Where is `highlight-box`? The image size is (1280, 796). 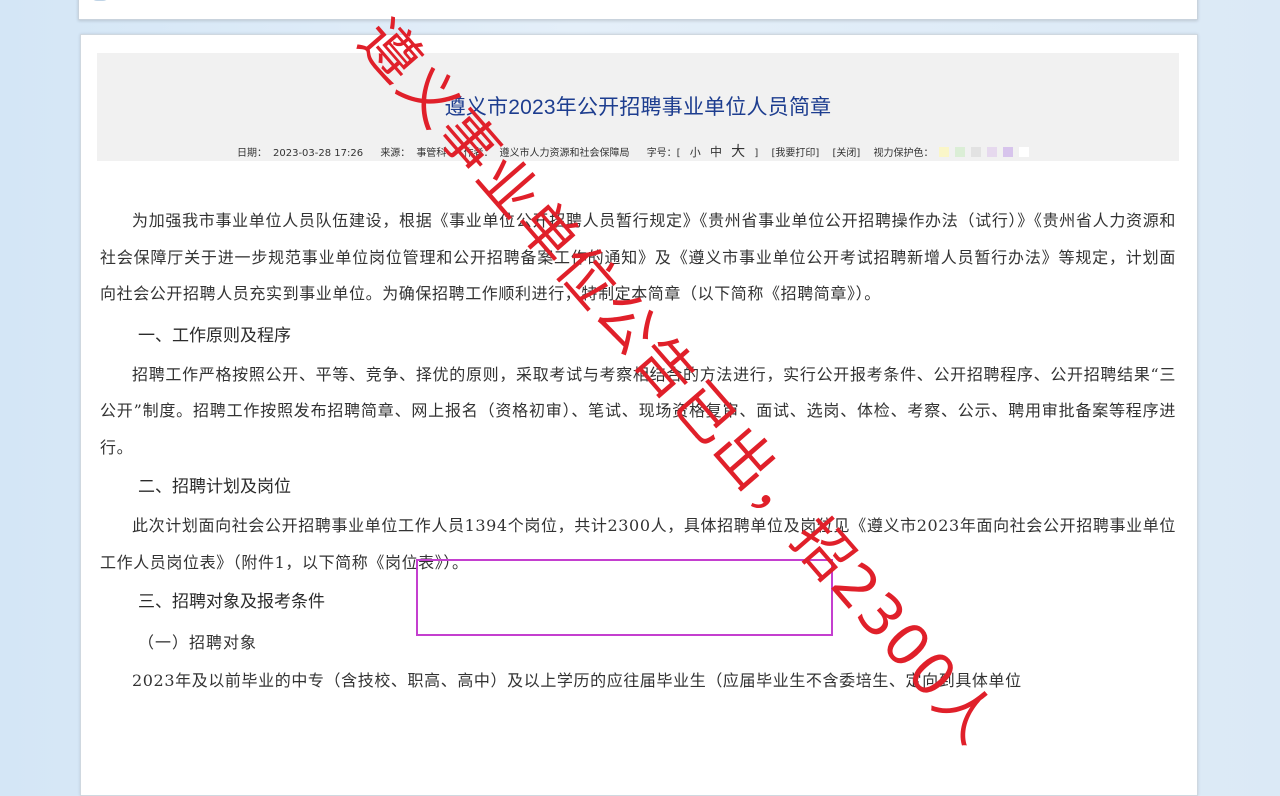 highlight-box is located at coordinates (624, 597).